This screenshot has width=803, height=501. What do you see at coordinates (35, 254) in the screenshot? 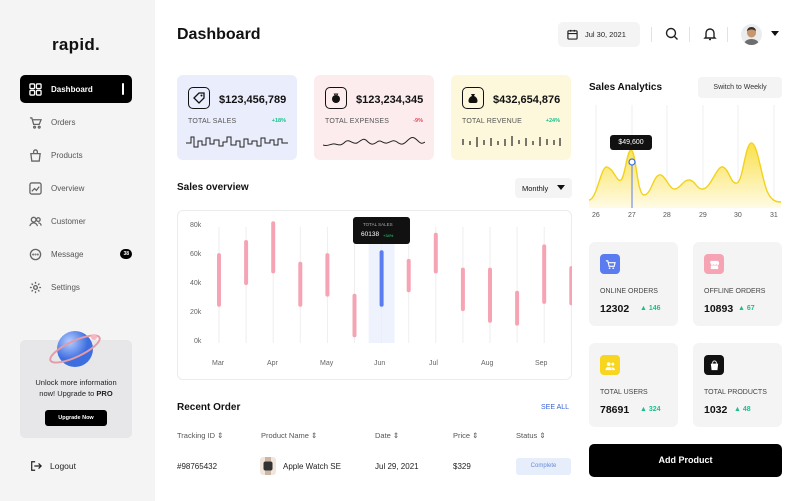
I see `chat-icon` at bounding box center [35, 254].